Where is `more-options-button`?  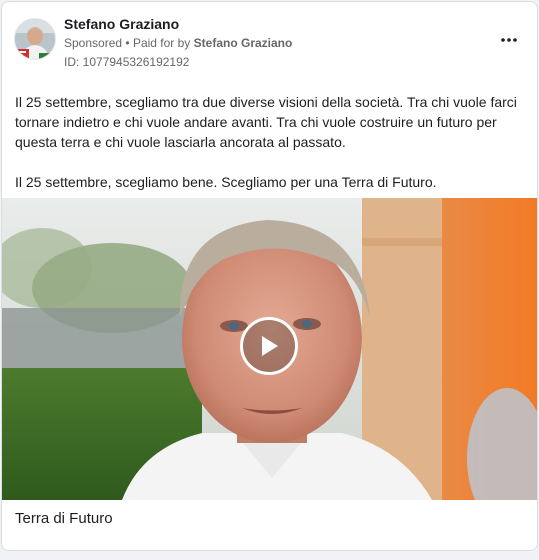 more-options-button is located at coordinates (509, 40).